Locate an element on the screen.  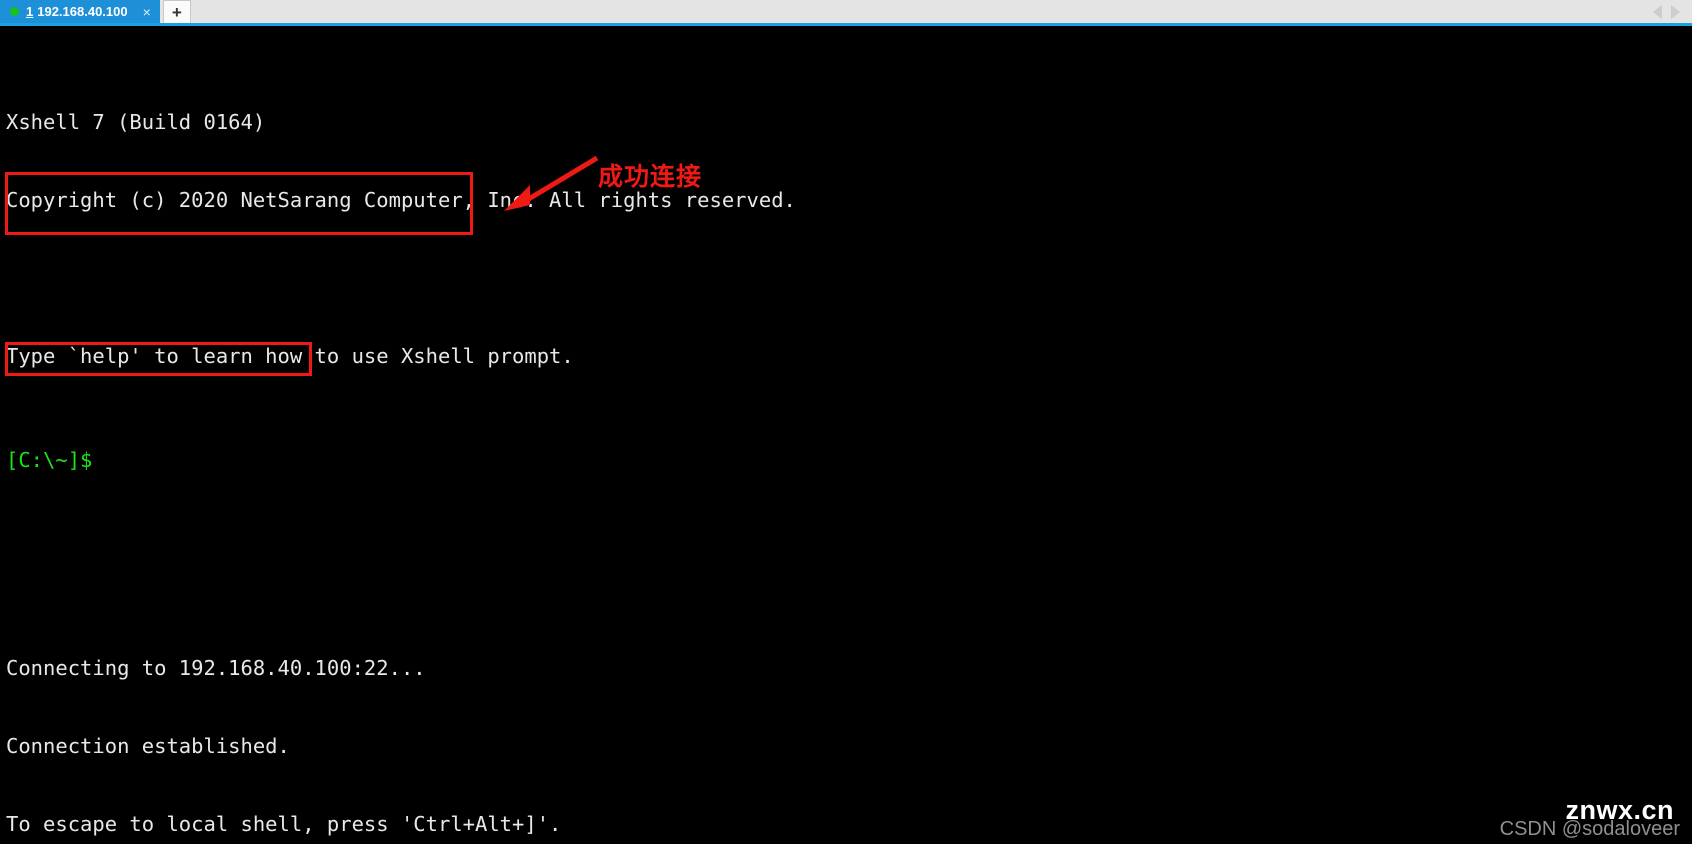
spacer-before-connection is located at coordinates (849, 564).